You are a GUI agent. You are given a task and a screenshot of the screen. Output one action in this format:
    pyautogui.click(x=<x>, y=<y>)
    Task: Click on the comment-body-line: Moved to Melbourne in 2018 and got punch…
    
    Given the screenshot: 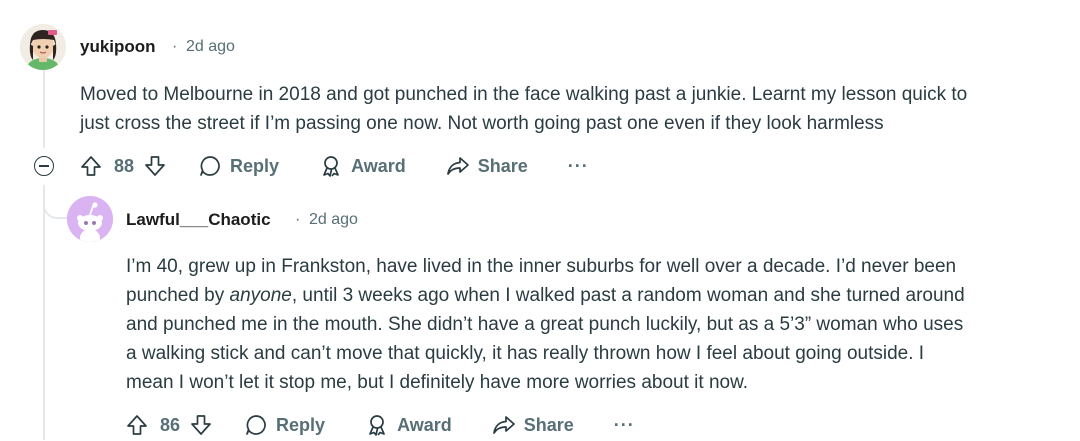 What is the action you would take?
    pyautogui.click(x=524, y=94)
    